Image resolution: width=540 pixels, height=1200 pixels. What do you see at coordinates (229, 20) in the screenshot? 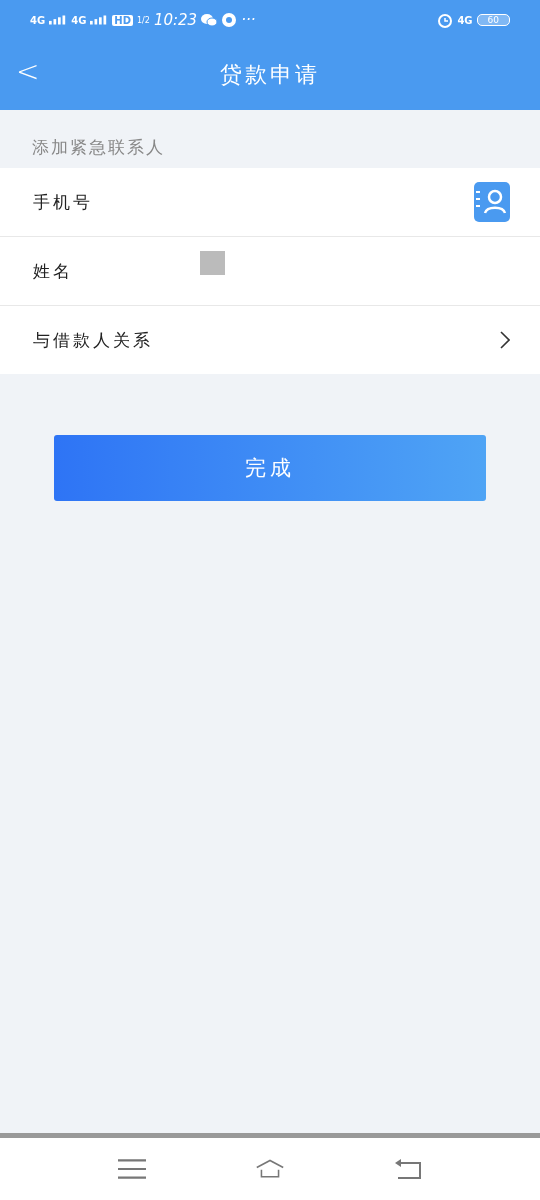
I see `app-icon` at bounding box center [229, 20].